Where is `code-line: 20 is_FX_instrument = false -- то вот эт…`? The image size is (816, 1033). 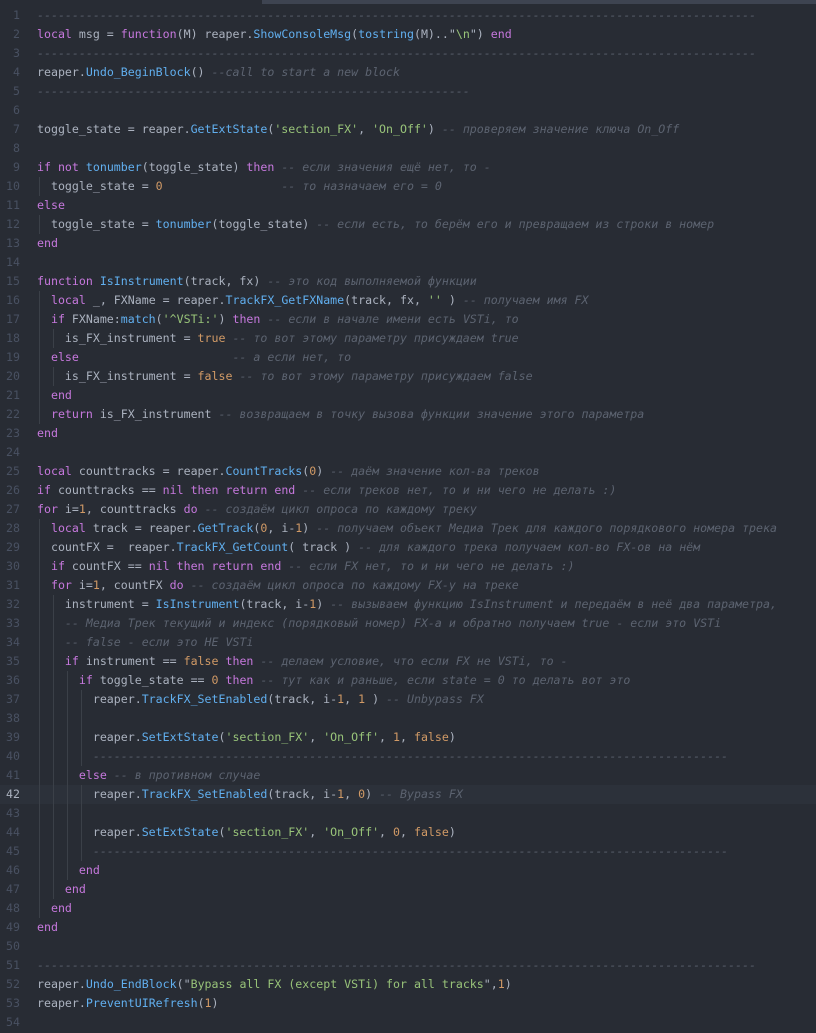 code-line: 20 is_FX_instrument = false -- то вот эт… is located at coordinates (408, 376).